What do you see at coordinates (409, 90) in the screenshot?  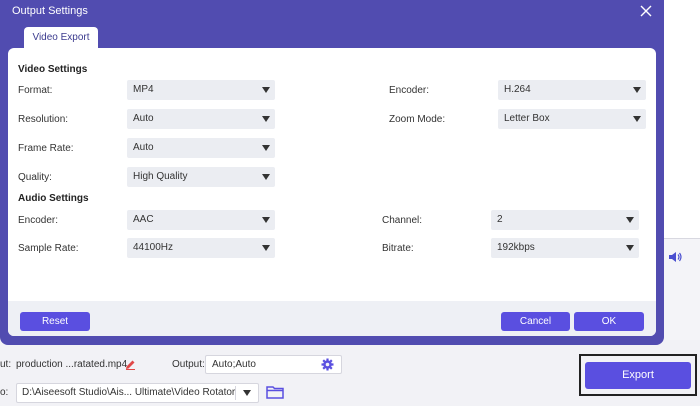 I see `video-encoder-label: Encoder:` at bounding box center [409, 90].